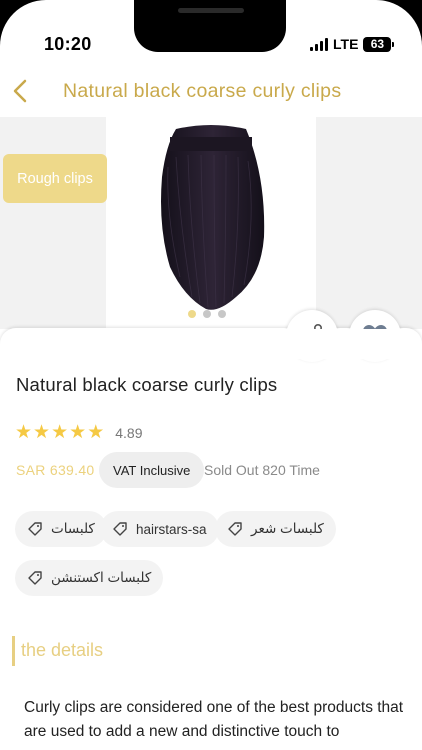 The width and height of the screenshot is (422, 750). I want to click on category-badge: Rough clips, so click(55, 178).